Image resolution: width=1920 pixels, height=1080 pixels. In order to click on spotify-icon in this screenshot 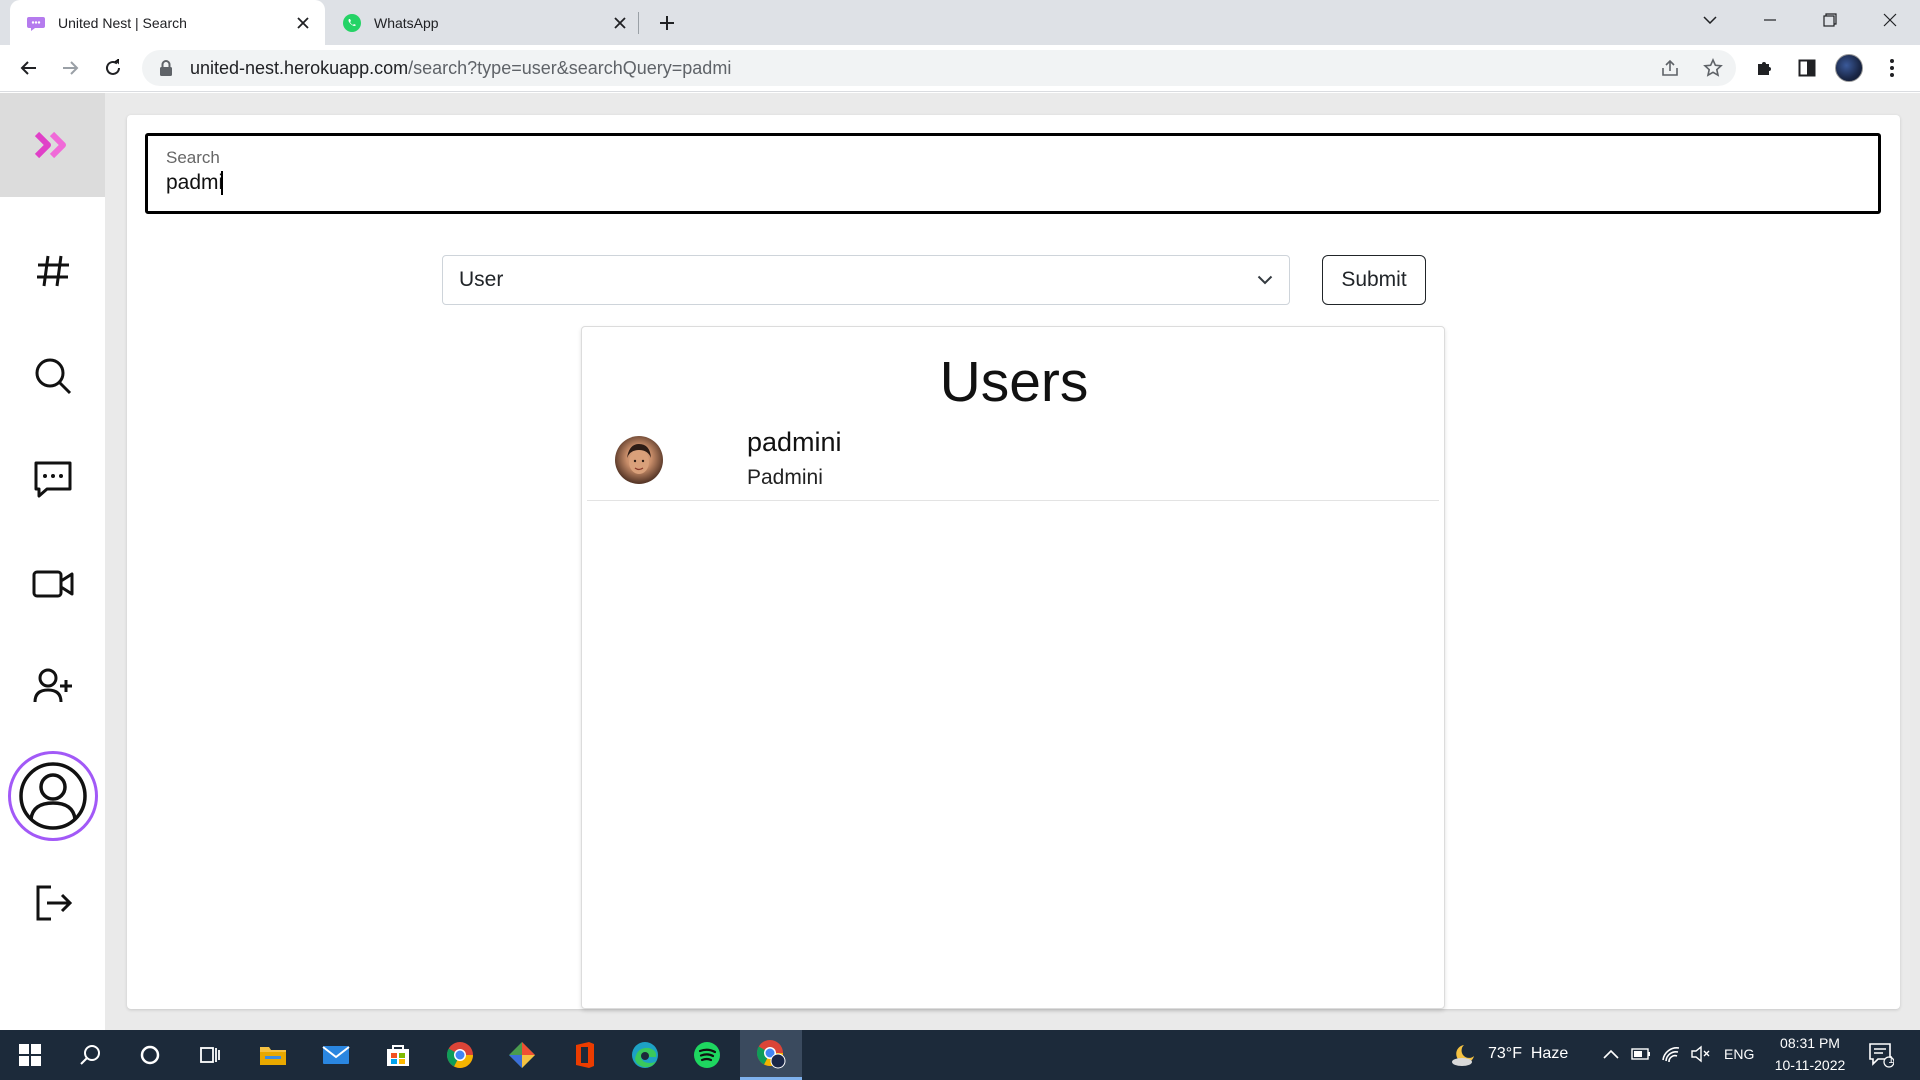, I will do `click(707, 1055)`.